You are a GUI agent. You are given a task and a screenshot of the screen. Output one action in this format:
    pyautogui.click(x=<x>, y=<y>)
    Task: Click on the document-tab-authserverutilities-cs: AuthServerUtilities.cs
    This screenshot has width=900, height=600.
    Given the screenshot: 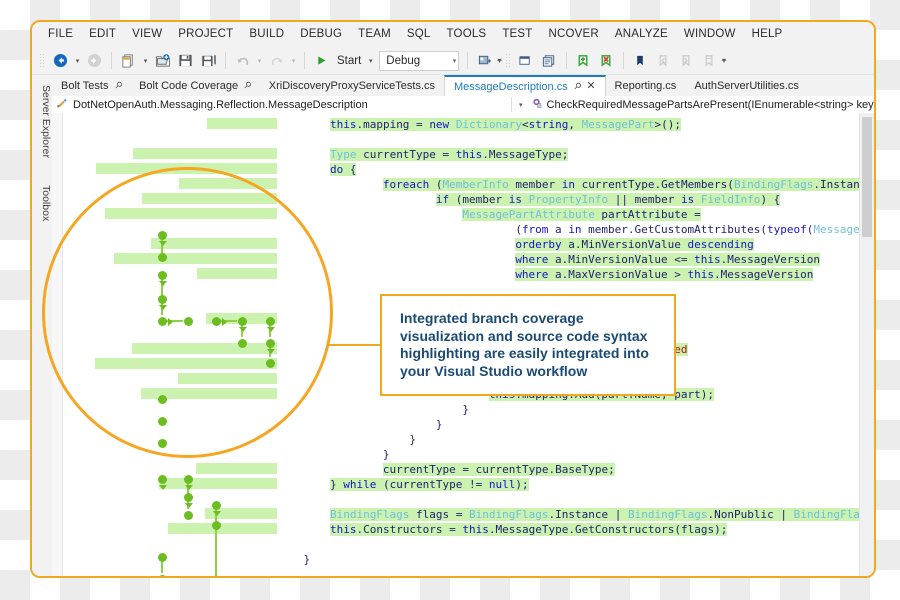 What is the action you would take?
    pyautogui.click(x=746, y=85)
    